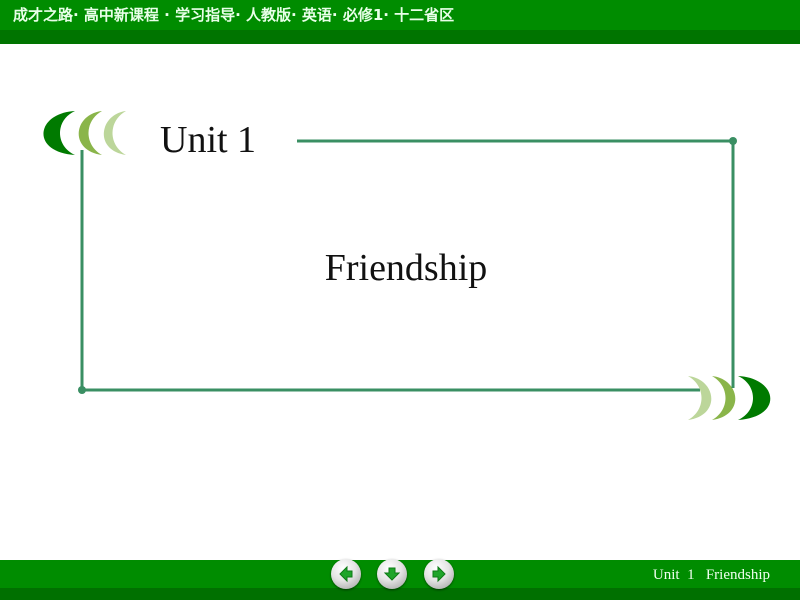 Image resolution: width=800 pixels, height=600 pixels. I want to click on home-button, so click(392, 574).